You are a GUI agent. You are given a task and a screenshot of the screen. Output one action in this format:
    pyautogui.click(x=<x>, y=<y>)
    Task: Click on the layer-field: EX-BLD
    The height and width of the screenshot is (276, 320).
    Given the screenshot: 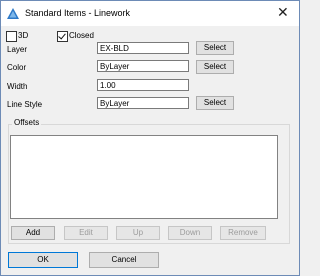 What is the action you would take?
    pyautogui.click(x=143, y=48)
    